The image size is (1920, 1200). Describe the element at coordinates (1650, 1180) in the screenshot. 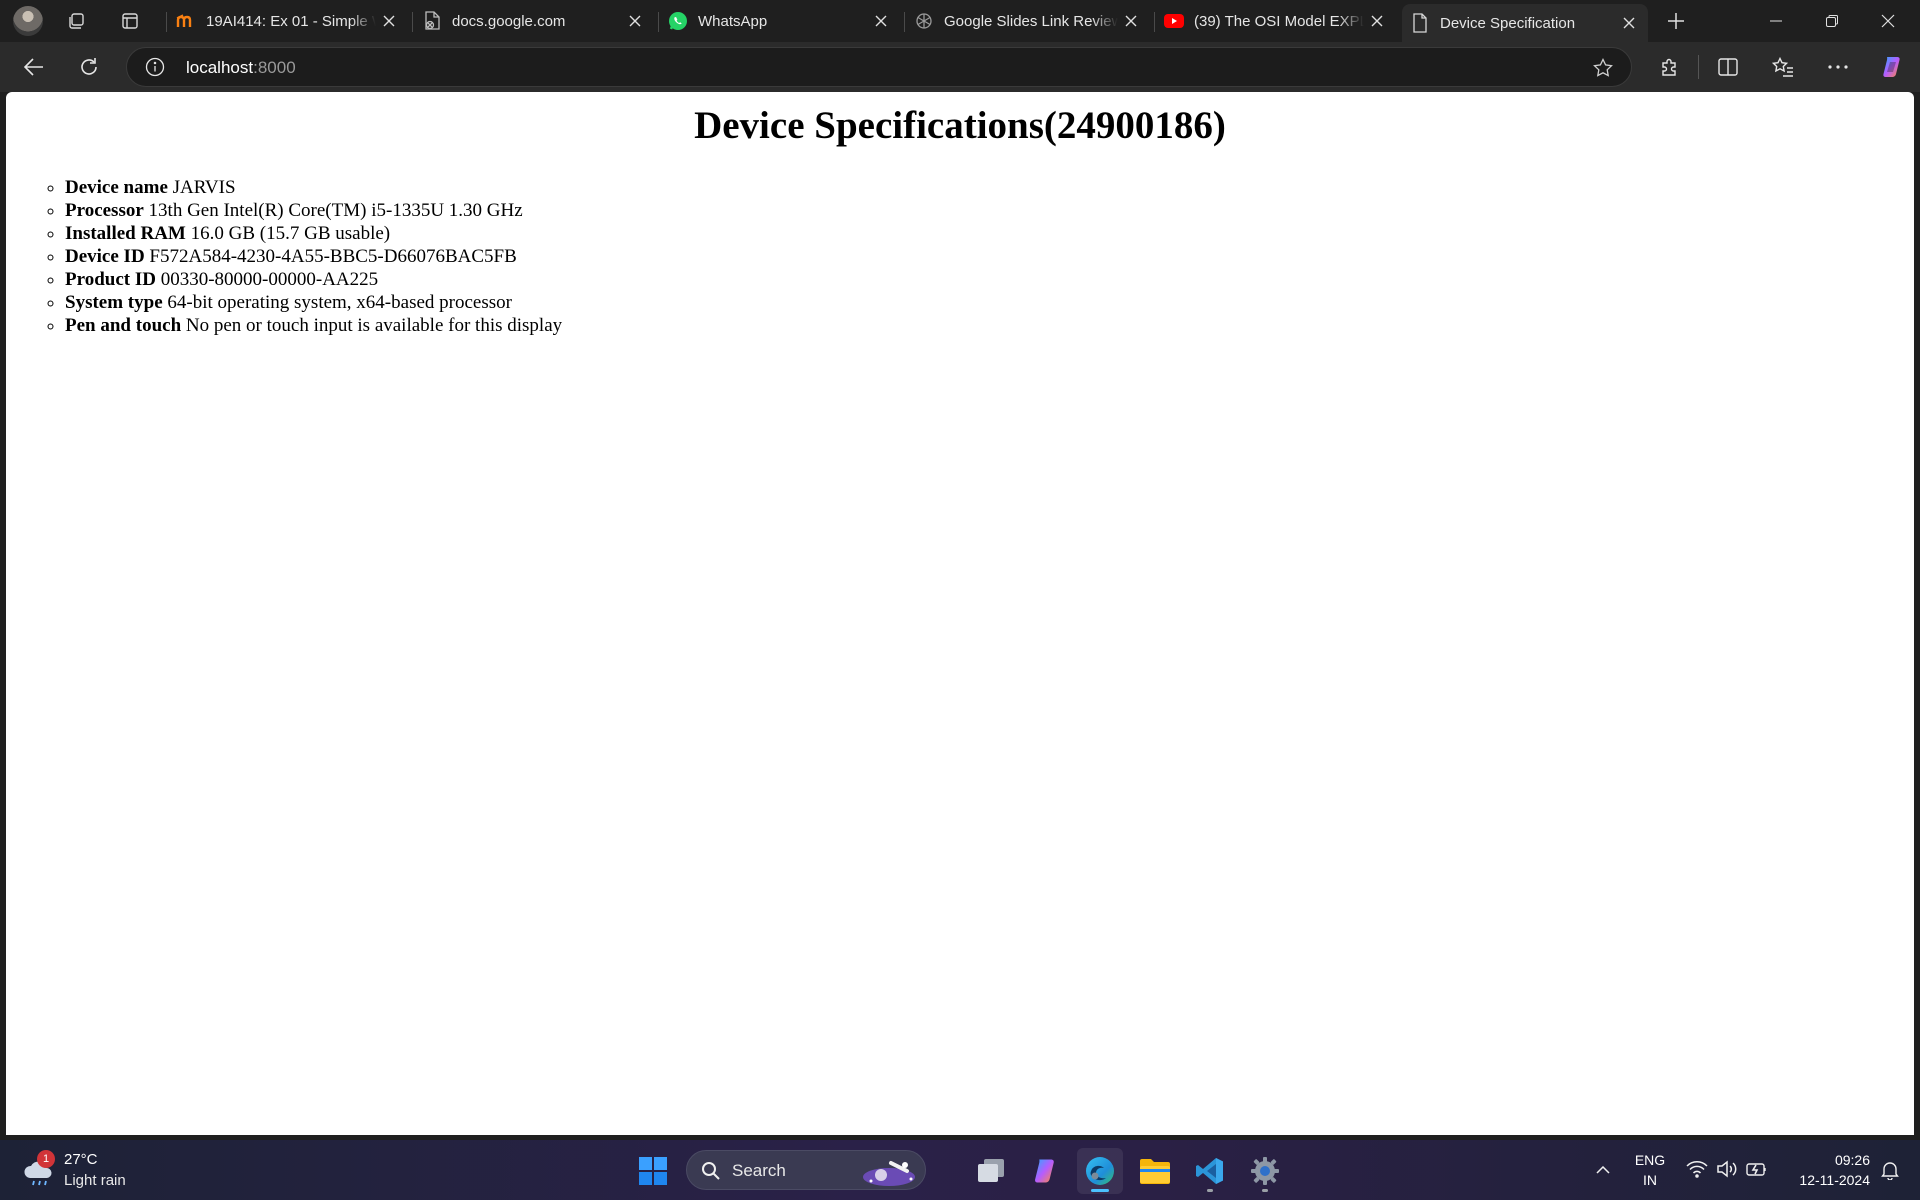

I see `region-code: IN` at that location.